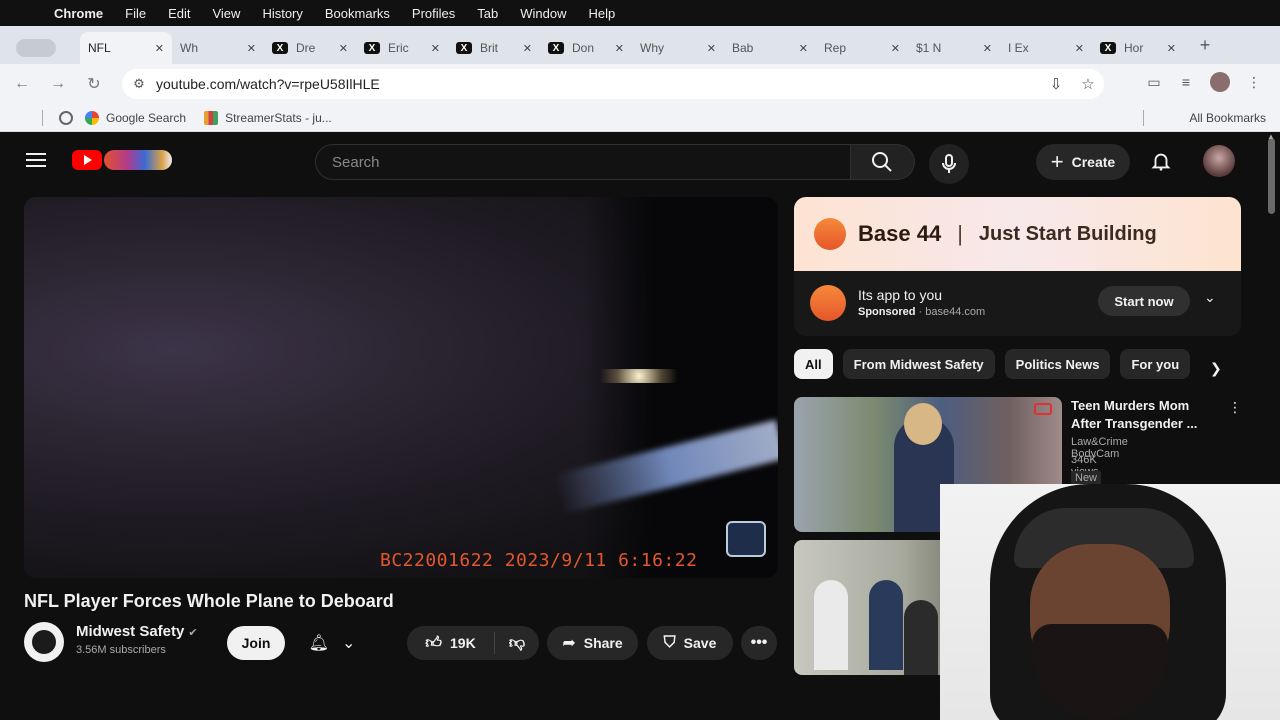 The width and height of the screenshot is (1280, 720). What do you see at coordinates (543, 13) in the screenshot?
I see `menu-window: Window` at bounding box center [543, 13].